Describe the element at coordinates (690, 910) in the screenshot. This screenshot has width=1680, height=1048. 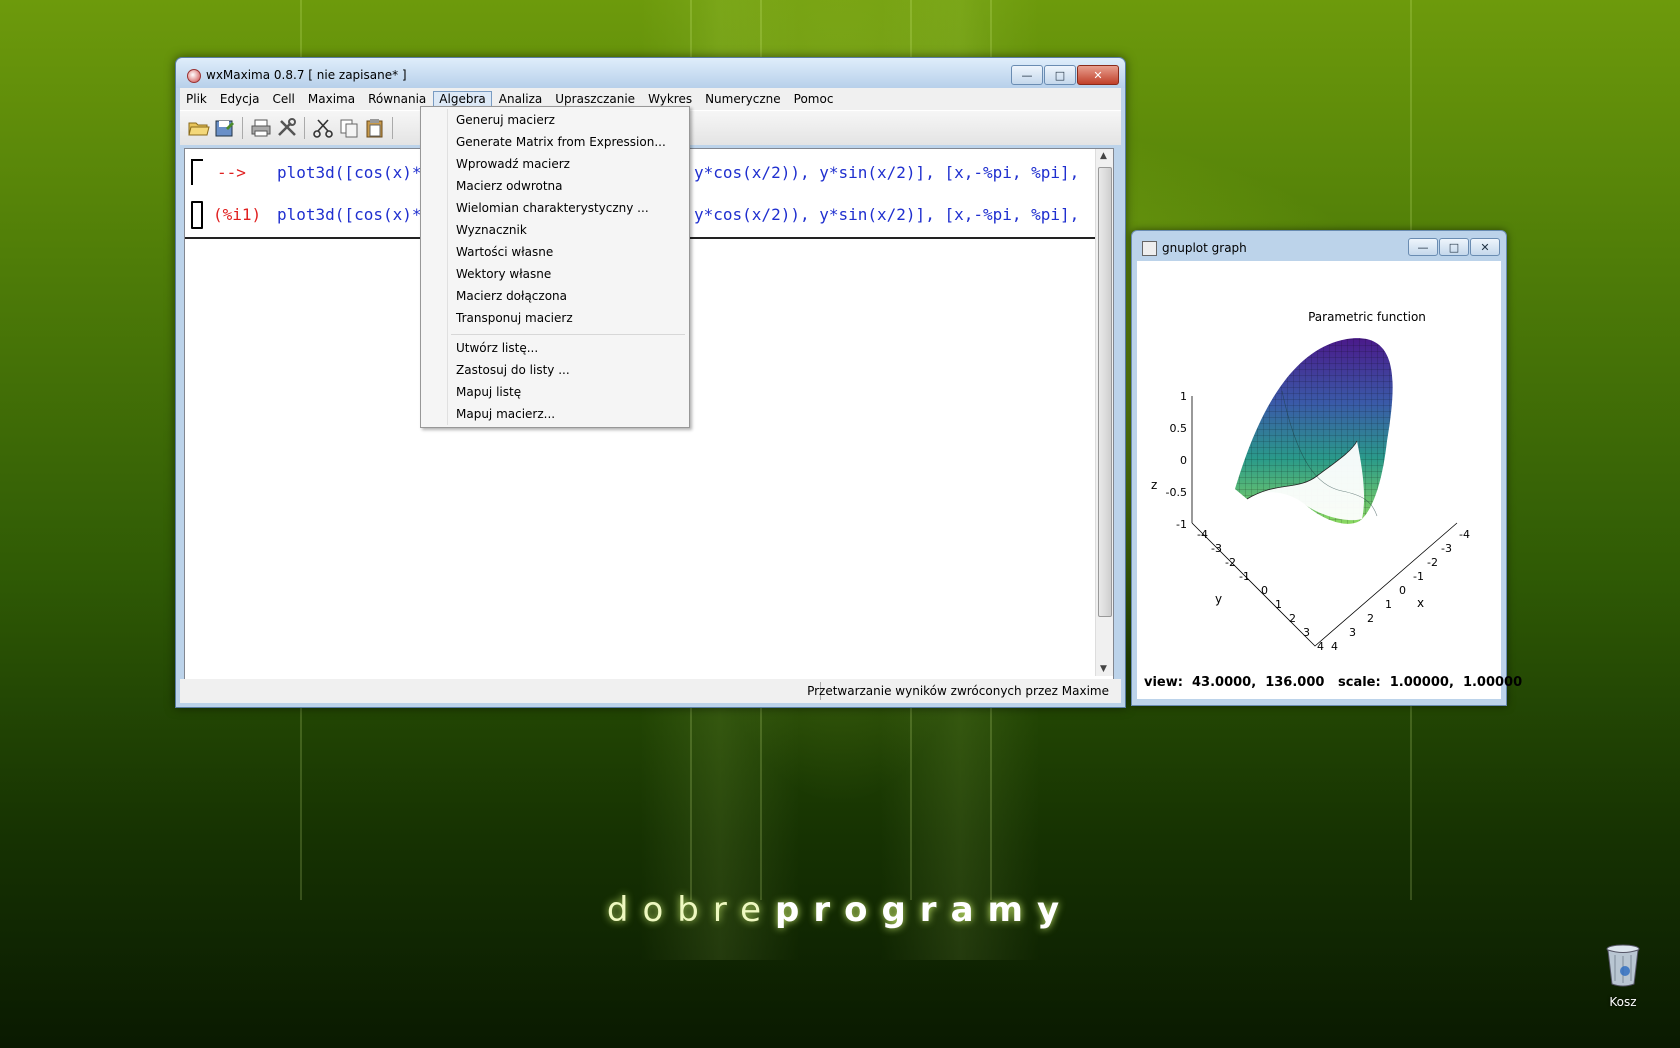
I see `brand-light: dobre` at that location.